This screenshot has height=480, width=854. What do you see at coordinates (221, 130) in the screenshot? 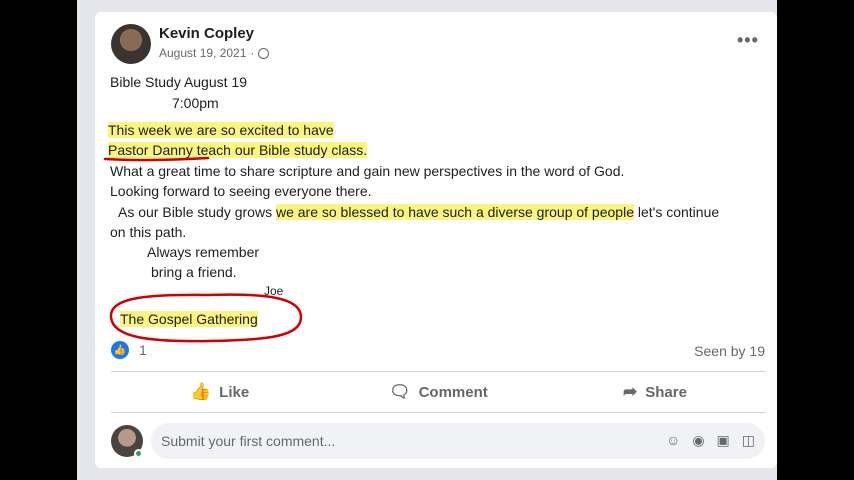
I see `post-line-3: This week we are so excited to have` at bounding box center [221, 130].